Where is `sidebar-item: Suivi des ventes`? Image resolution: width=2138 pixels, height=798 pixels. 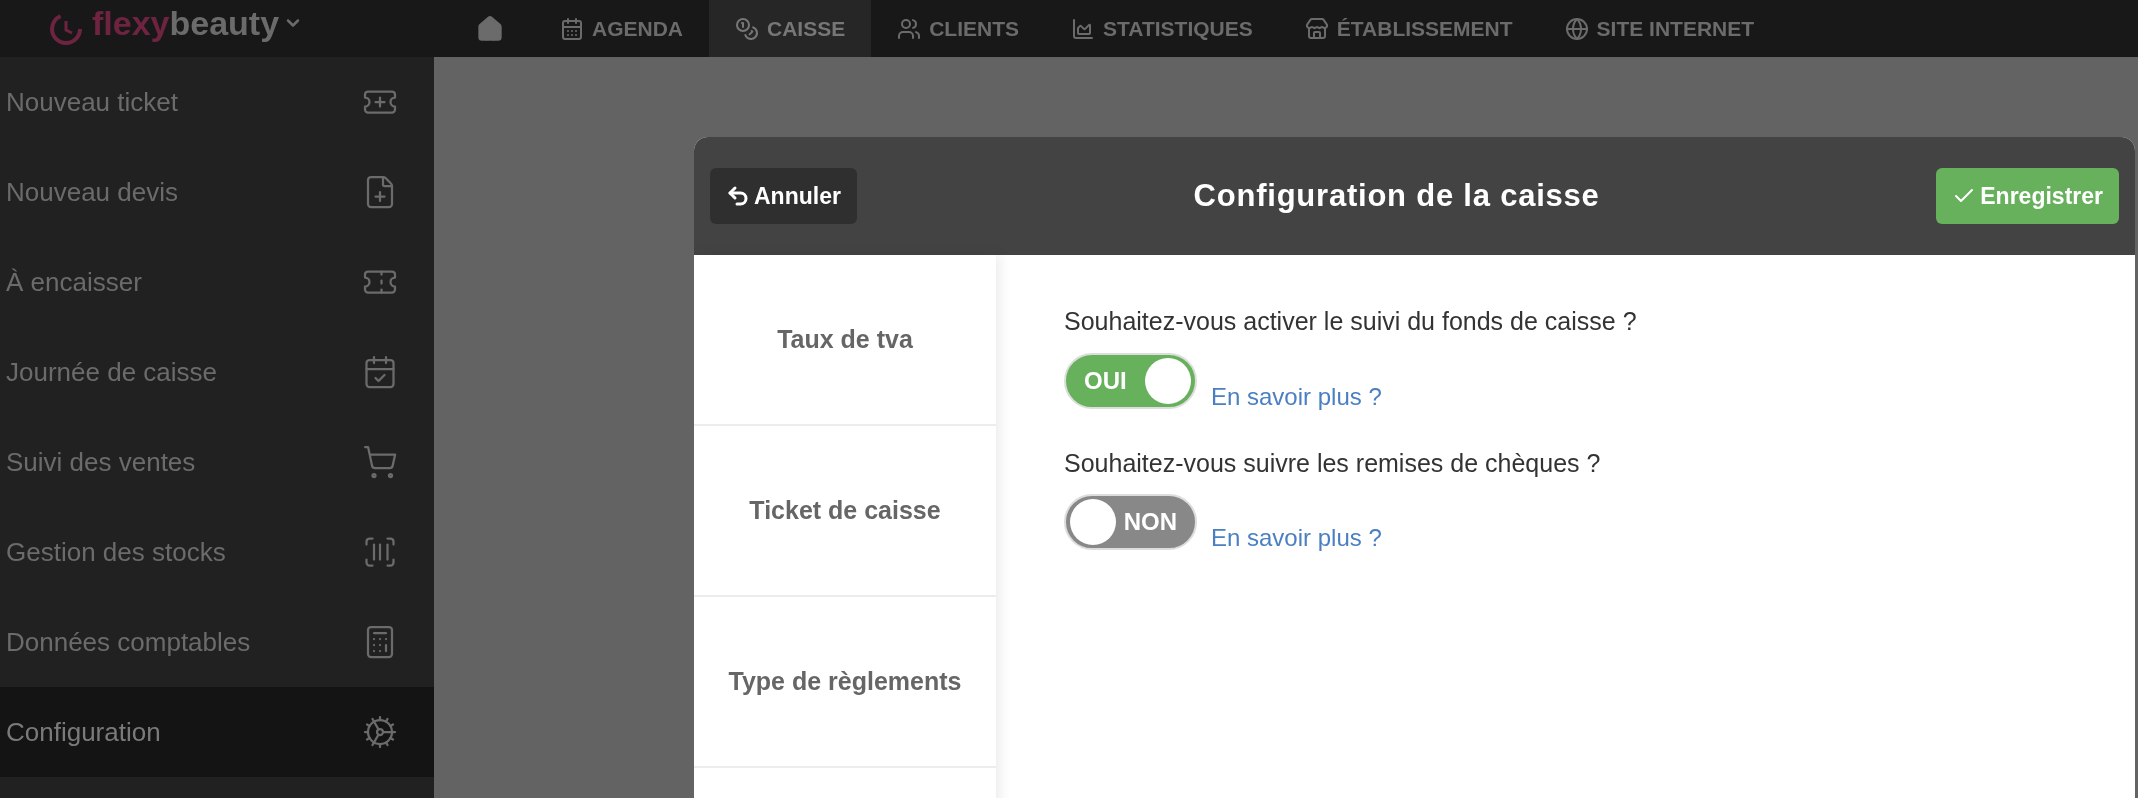 sidebar-item: Suivi des ventes is located at coordinates (217, 462).